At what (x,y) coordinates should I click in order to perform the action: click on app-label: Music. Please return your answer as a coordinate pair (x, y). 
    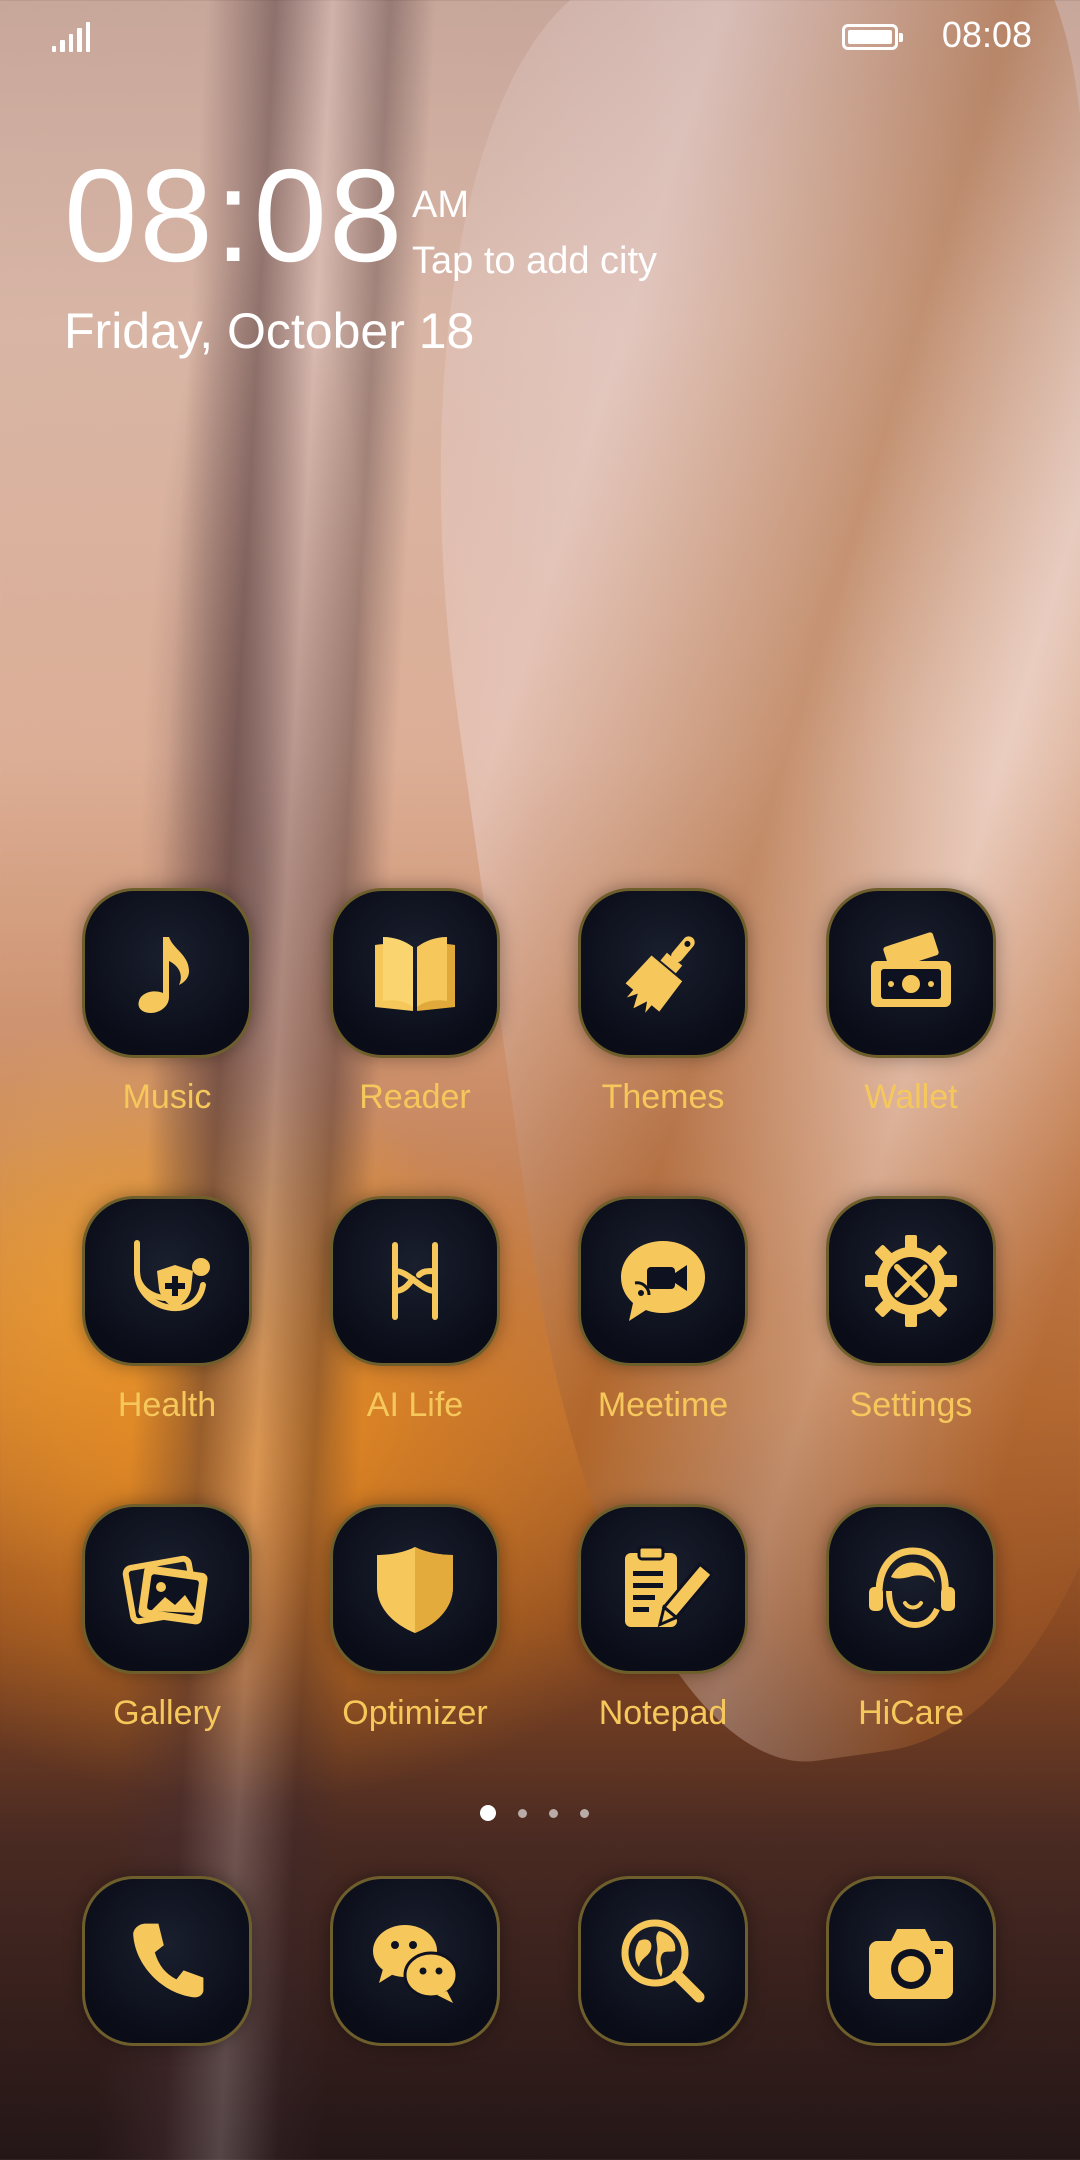
    Looking at the image, I should click on (167, 1097).